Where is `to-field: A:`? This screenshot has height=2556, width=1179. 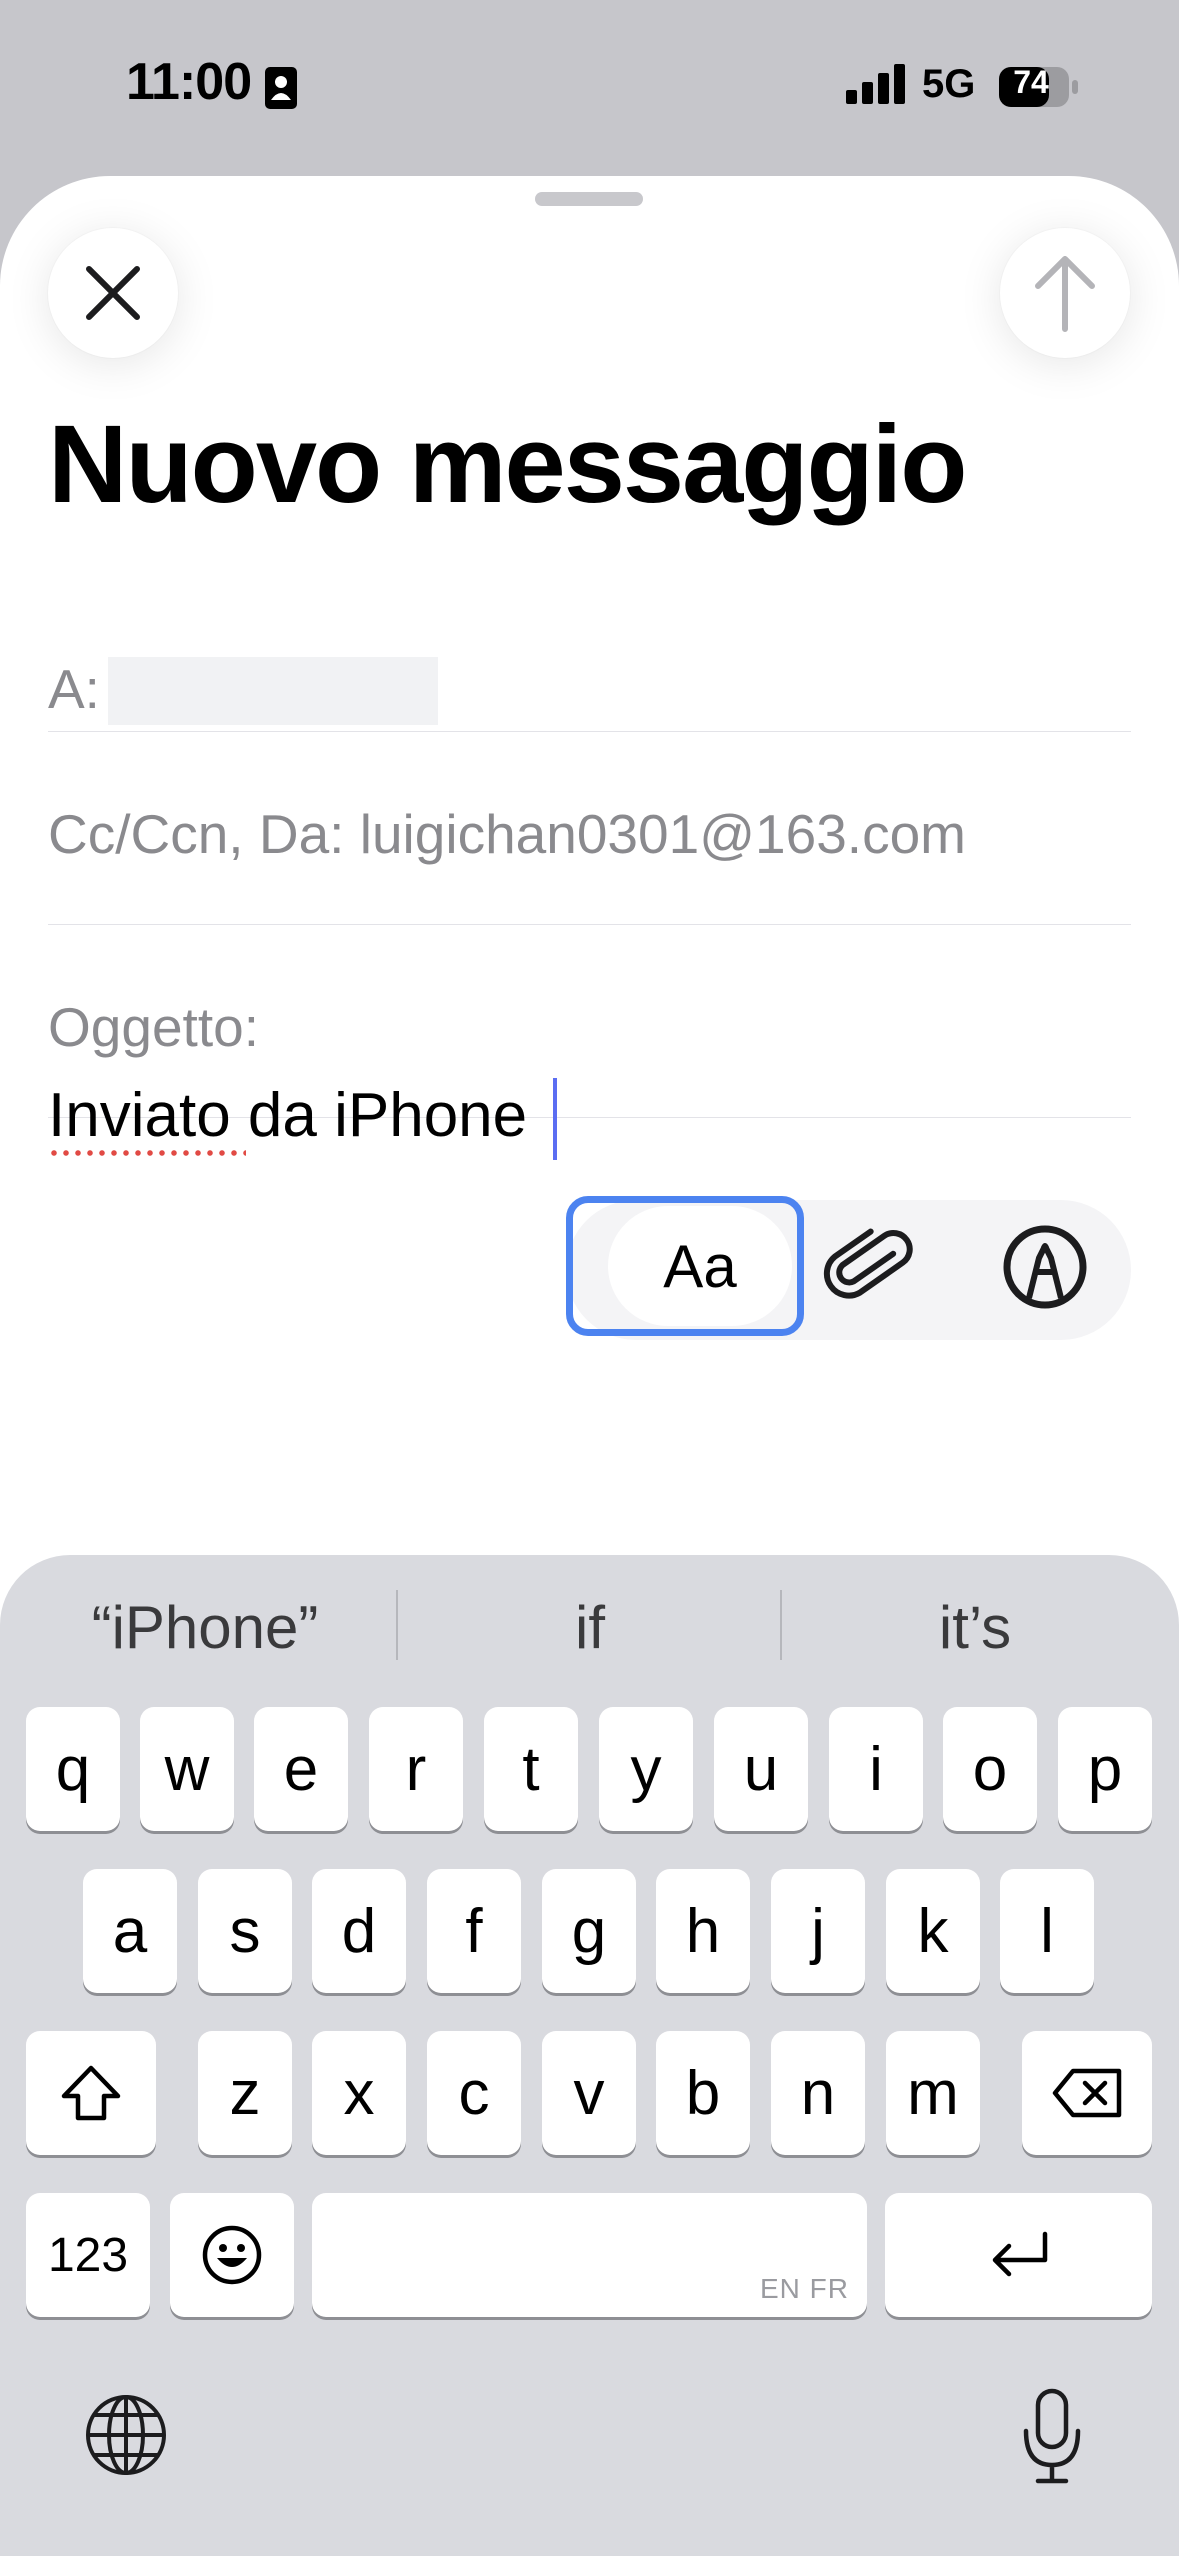
to-field: A: is located at coordinates (589, 666).